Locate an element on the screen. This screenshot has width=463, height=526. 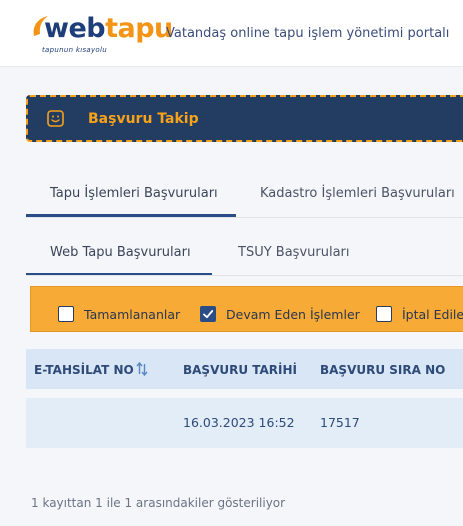
cell-sira-no: 17517 is located at coordinates (340, 422).